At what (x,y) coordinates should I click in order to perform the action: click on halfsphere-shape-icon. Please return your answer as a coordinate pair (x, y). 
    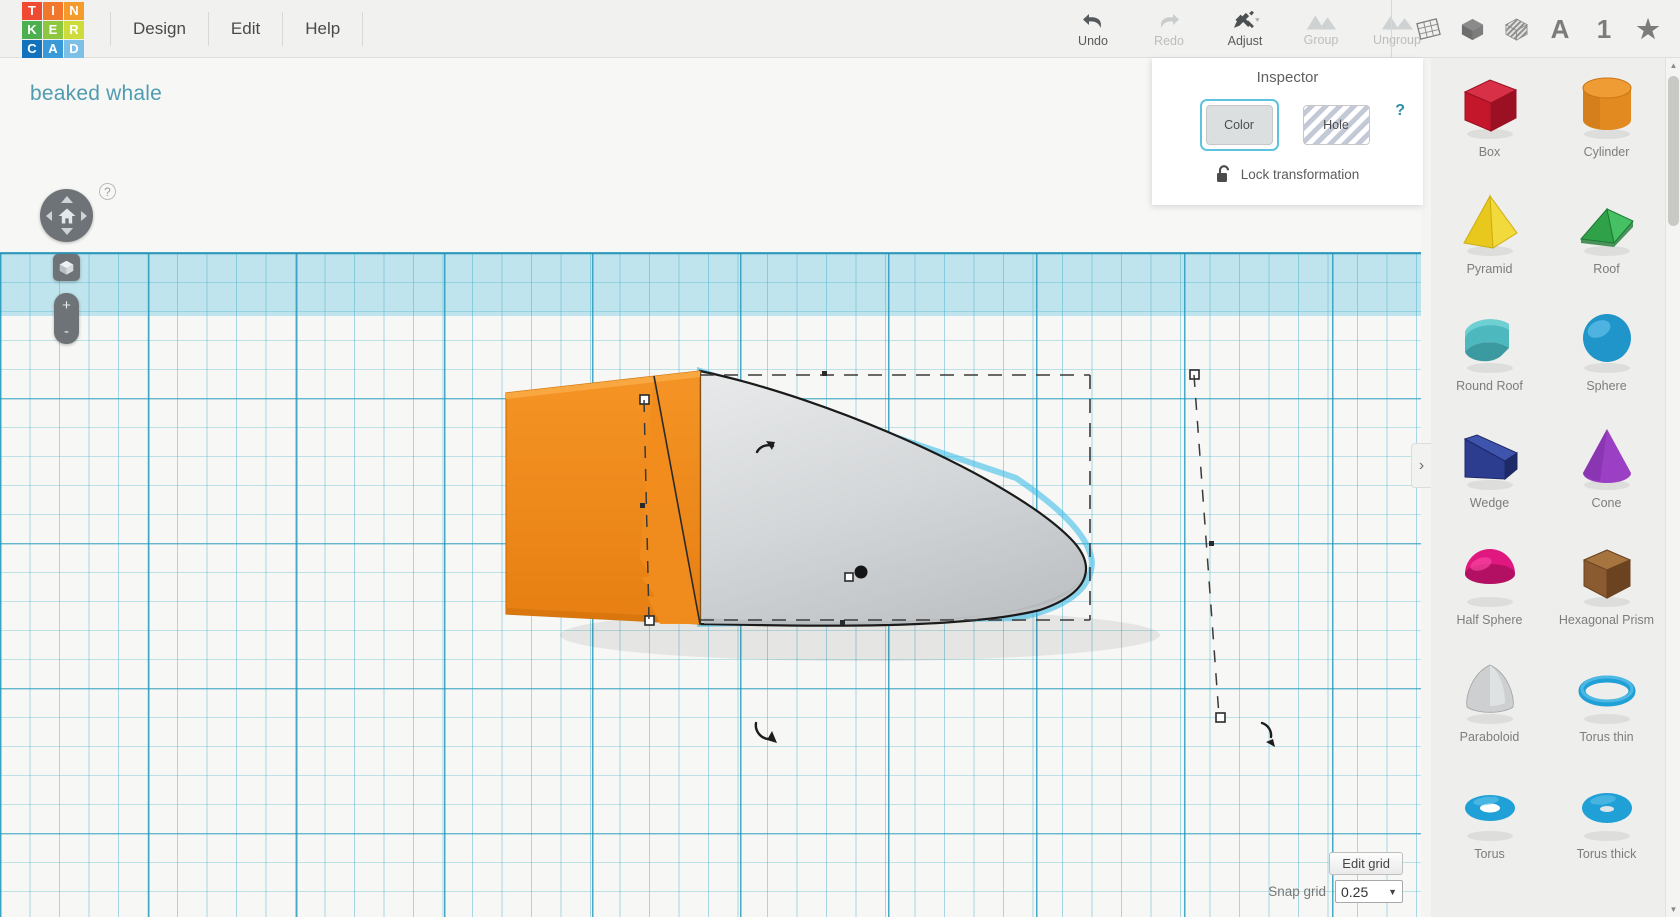
    Looking at the image, I should click on (1489, 578).